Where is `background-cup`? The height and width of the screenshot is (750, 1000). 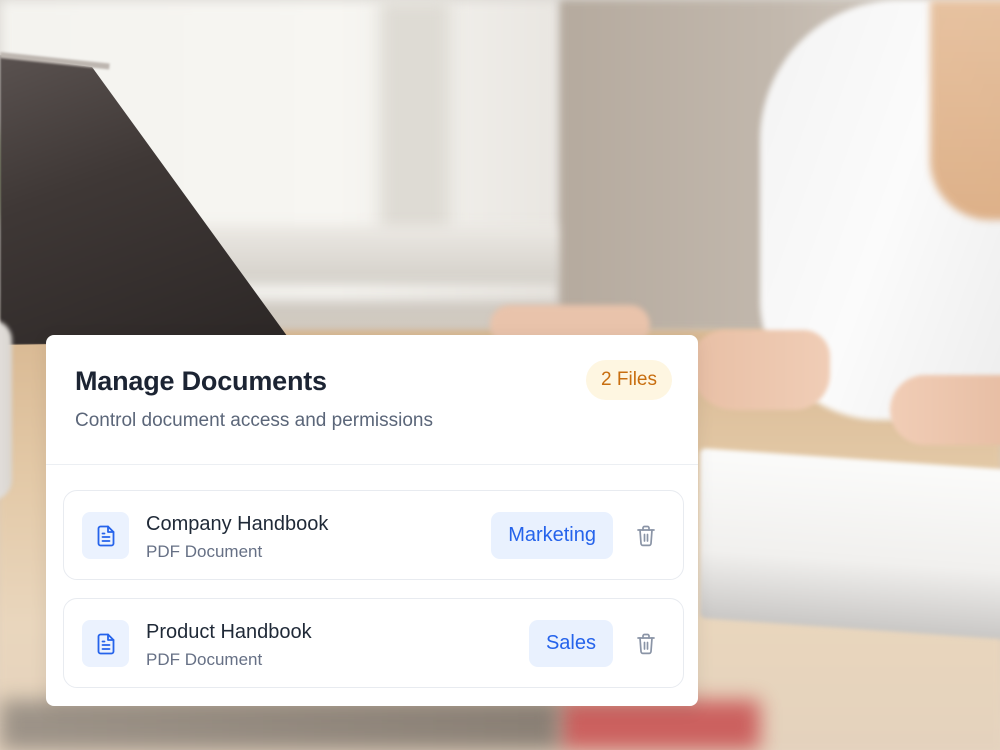 background-cup is located at coordinates (6, 410).